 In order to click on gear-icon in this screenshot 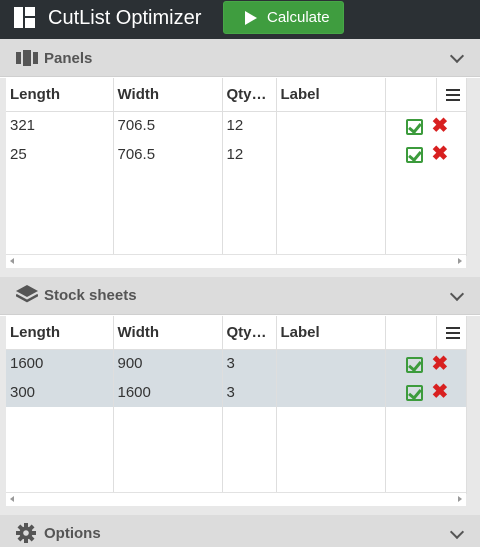, I will do `click(26, 533)`.